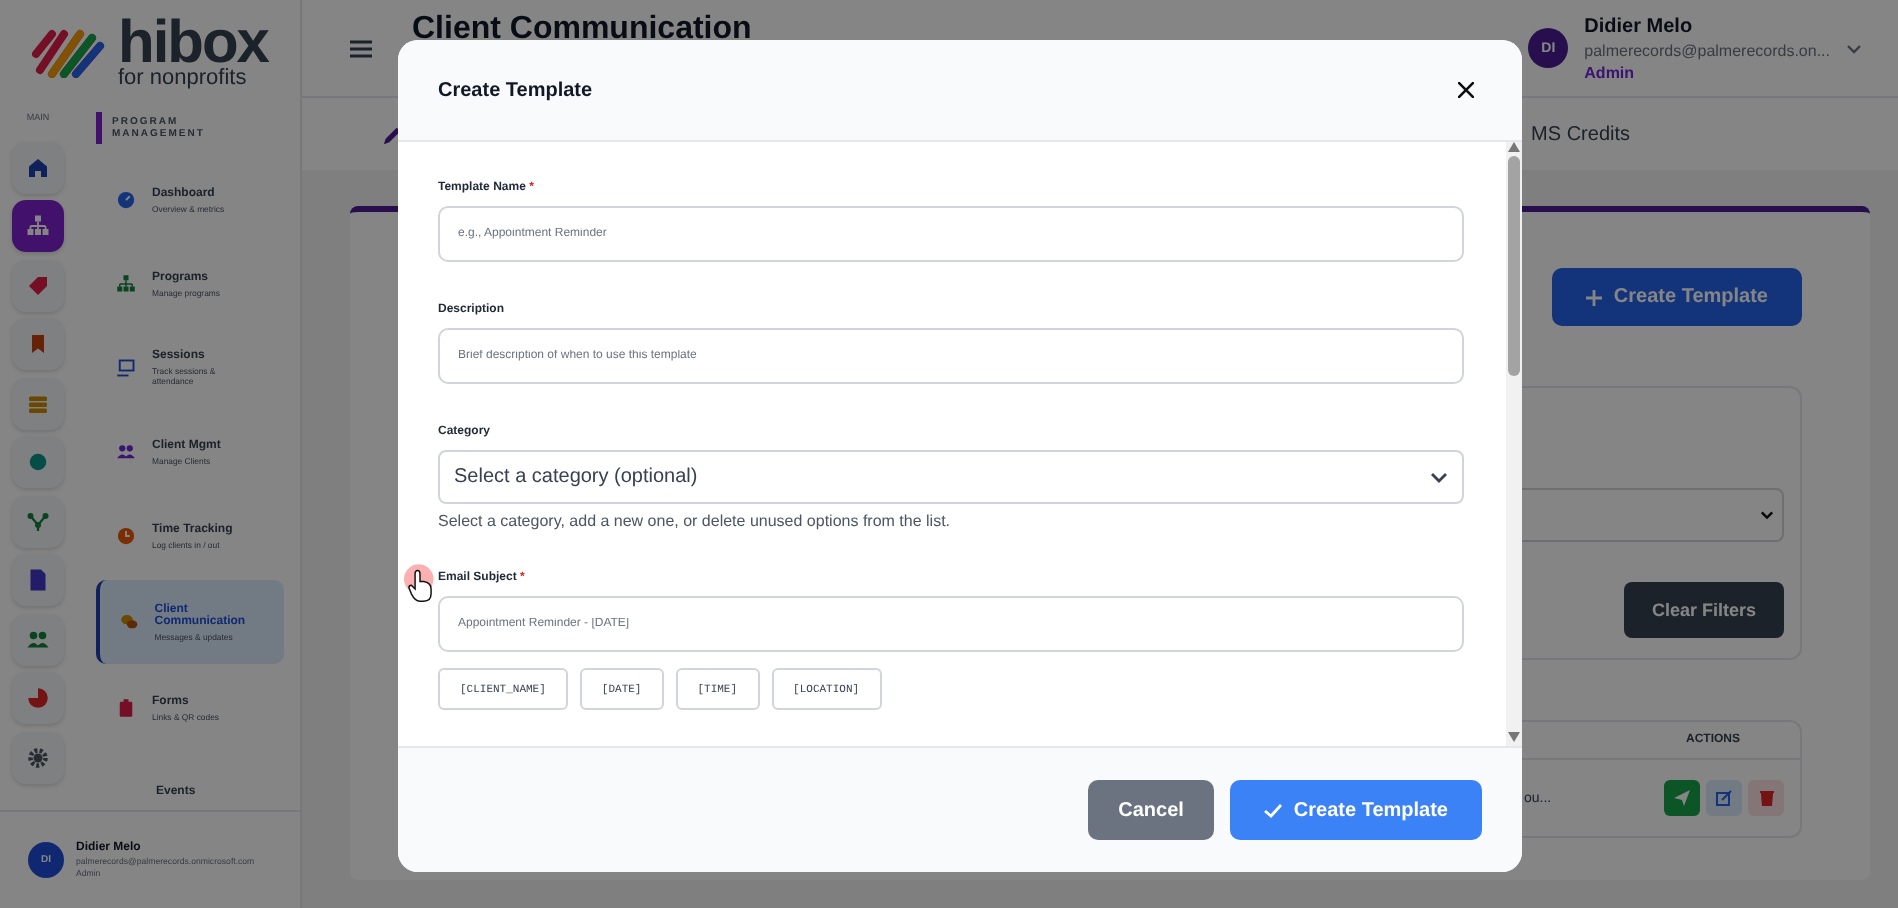 Image resolution: width=1898 pixels, height=908 pixels. I want to click on tag-icon, so click(38, 285).